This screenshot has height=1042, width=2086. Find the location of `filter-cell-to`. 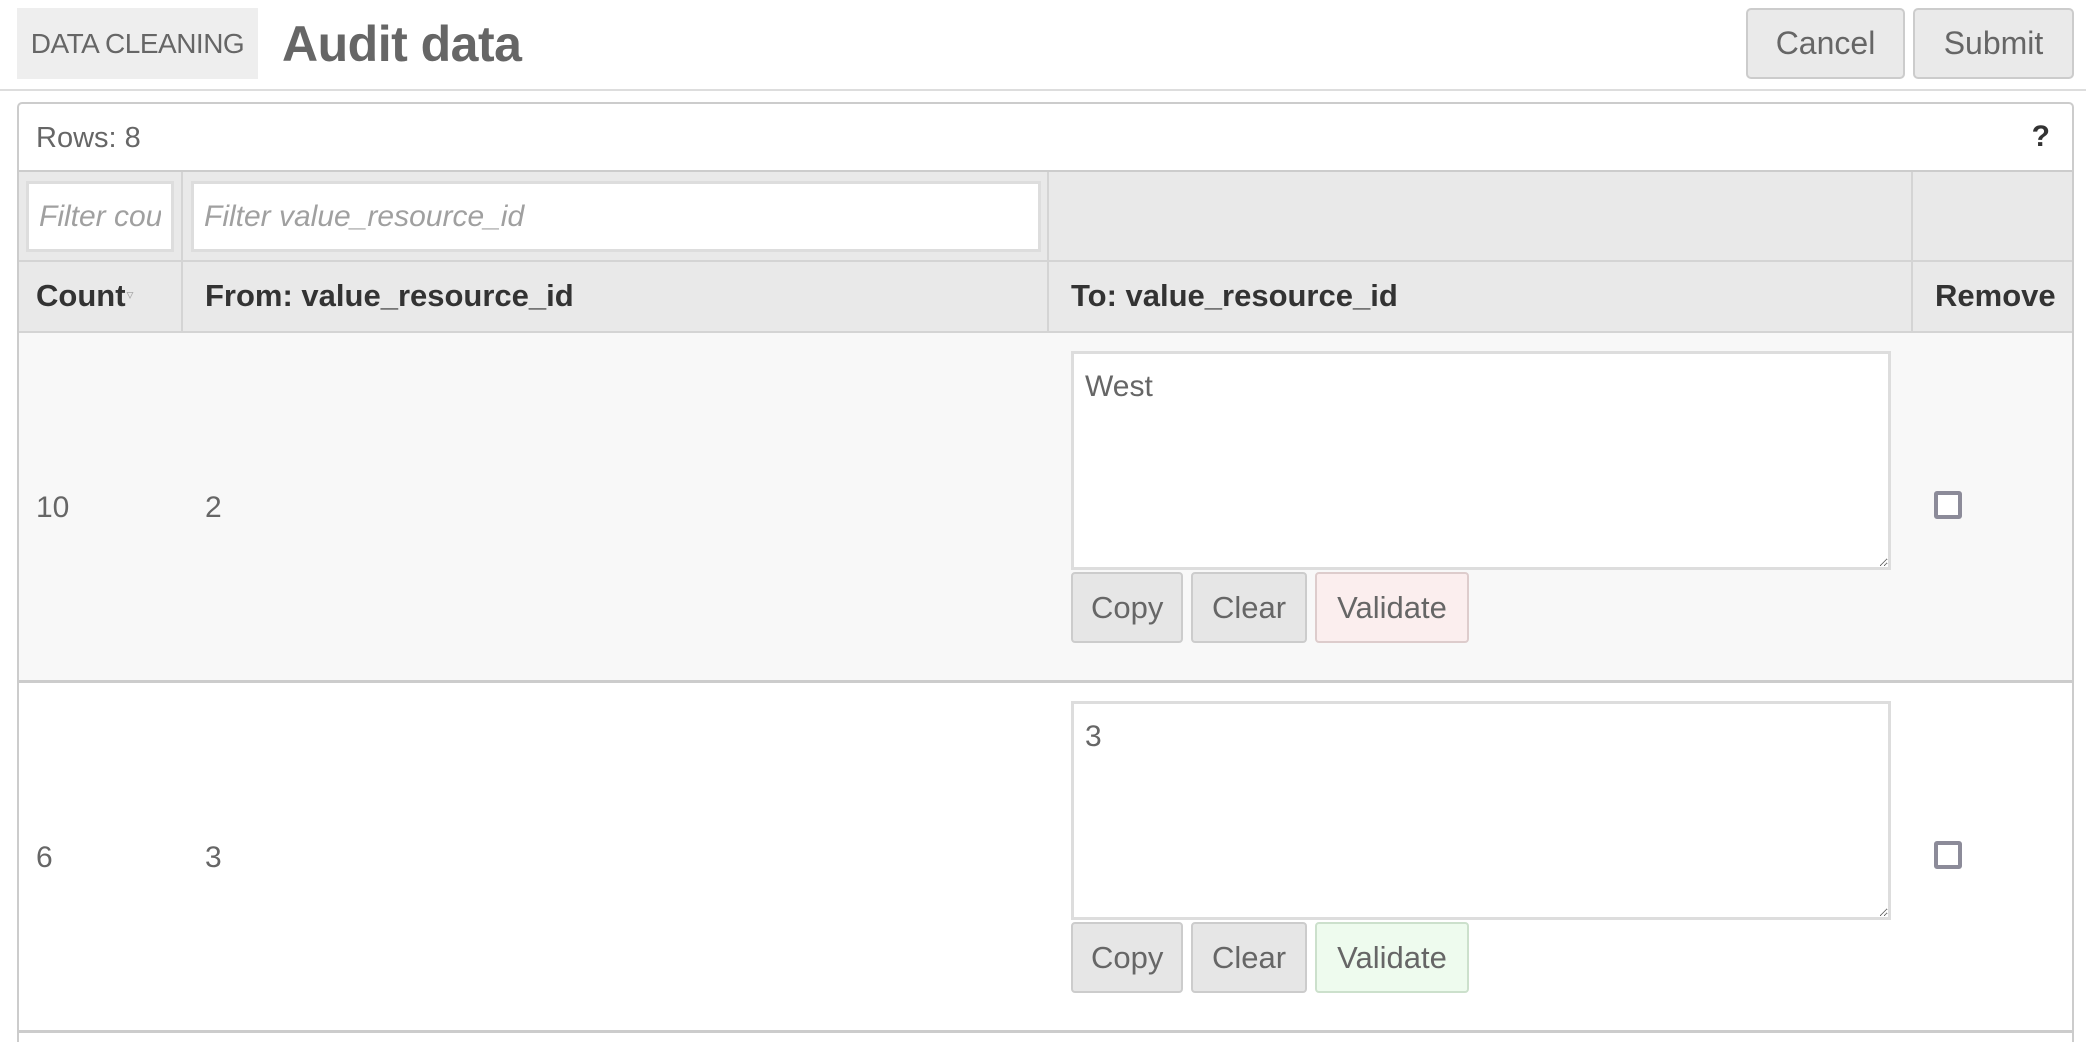

filter-cell-to is located at coordinates (1481, 216).